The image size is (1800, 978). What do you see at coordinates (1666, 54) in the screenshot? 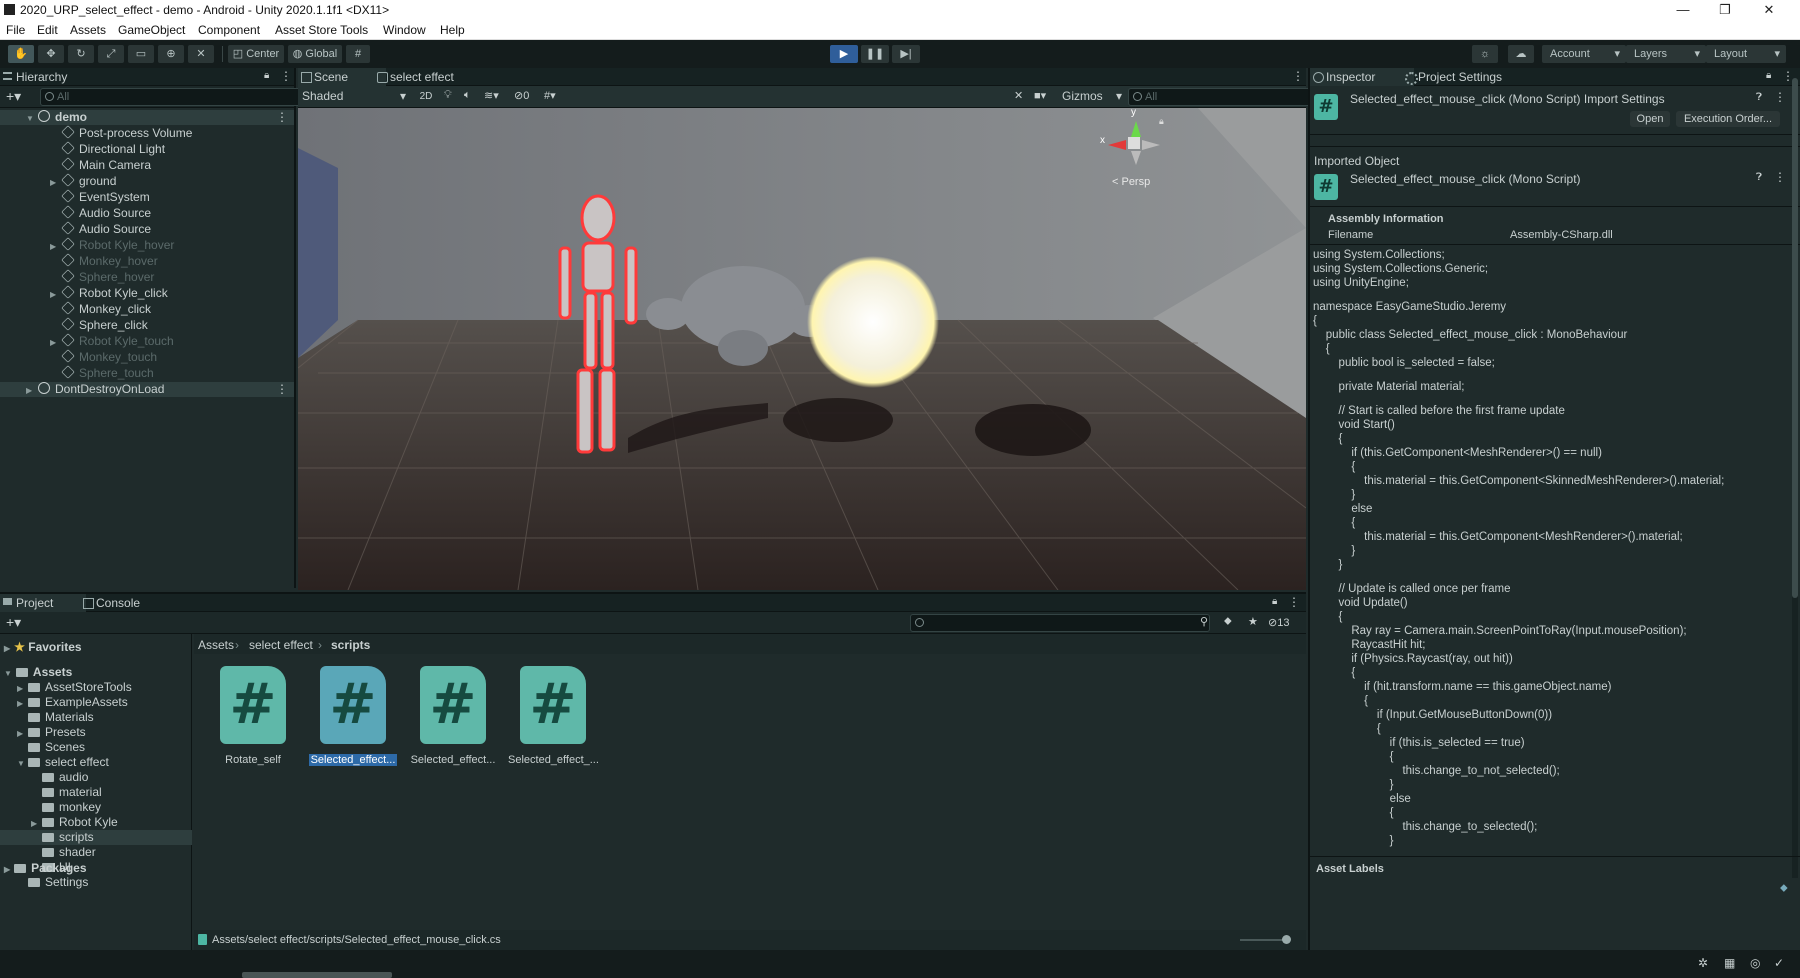
I see `layers-dropdown: Layers ▾` at bounding box center [1666, 54].